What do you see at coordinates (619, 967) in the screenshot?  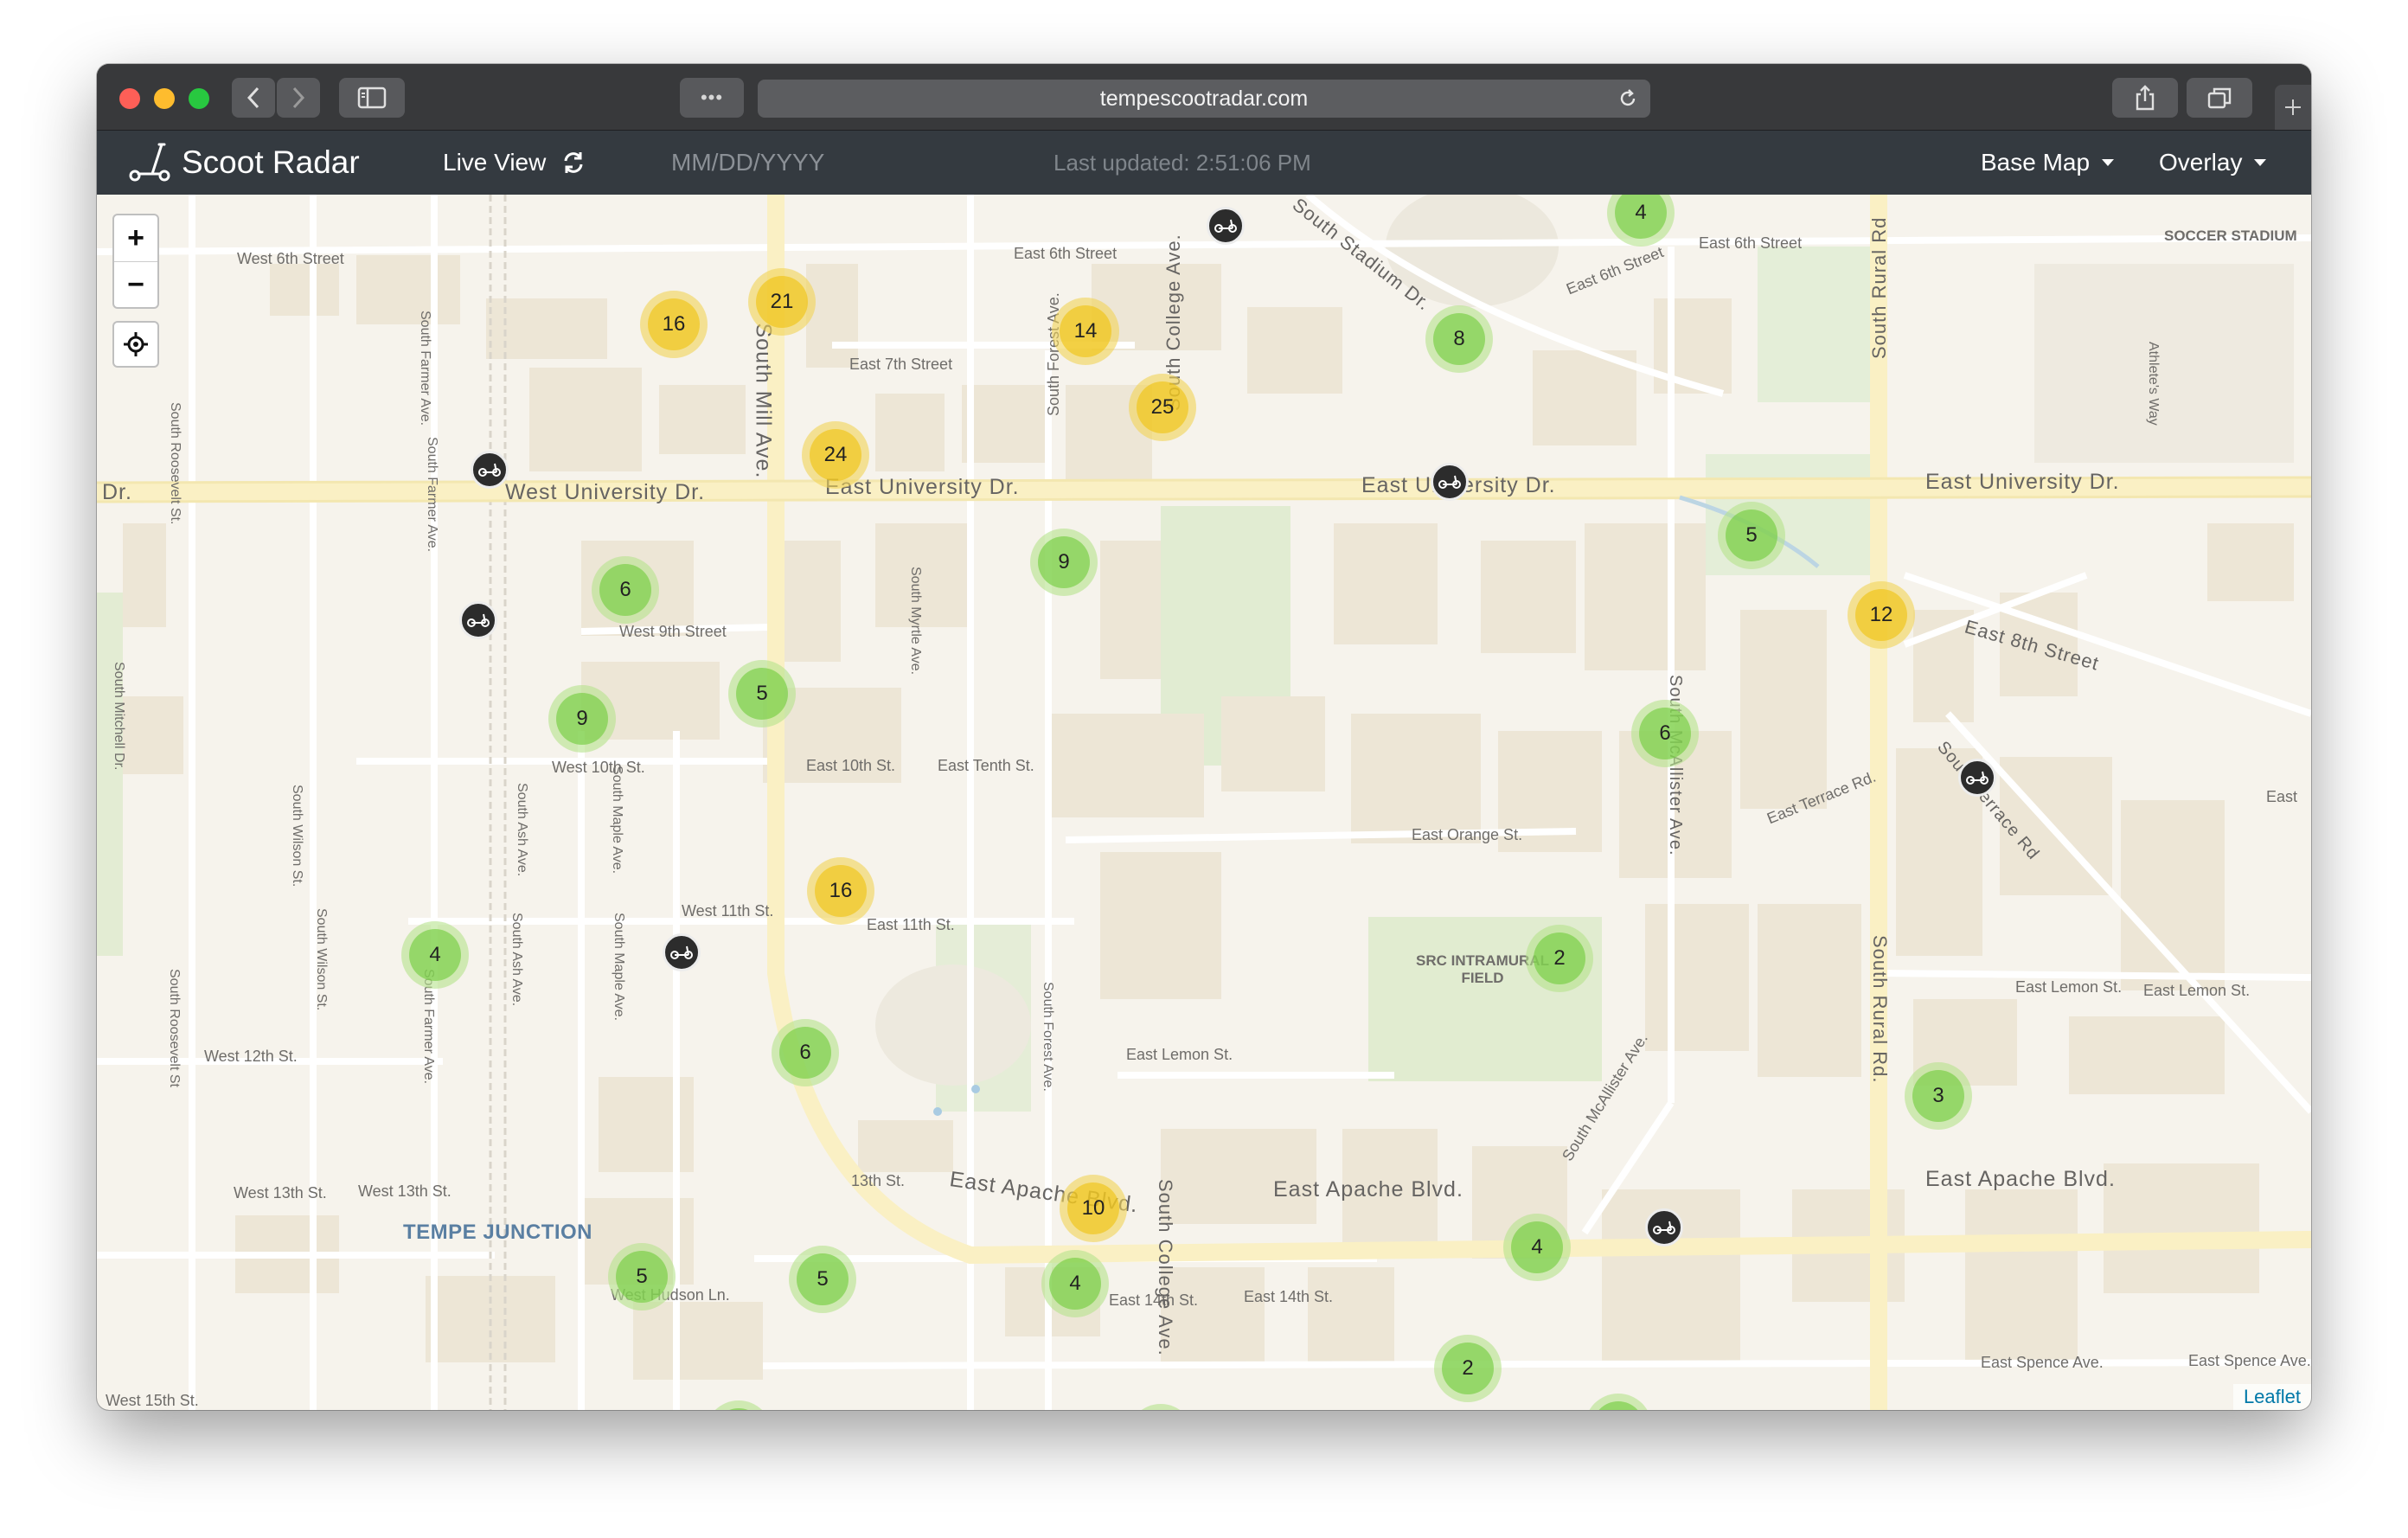 I see `road-label: South Maple Ave.` at bounding box center [619, 967].